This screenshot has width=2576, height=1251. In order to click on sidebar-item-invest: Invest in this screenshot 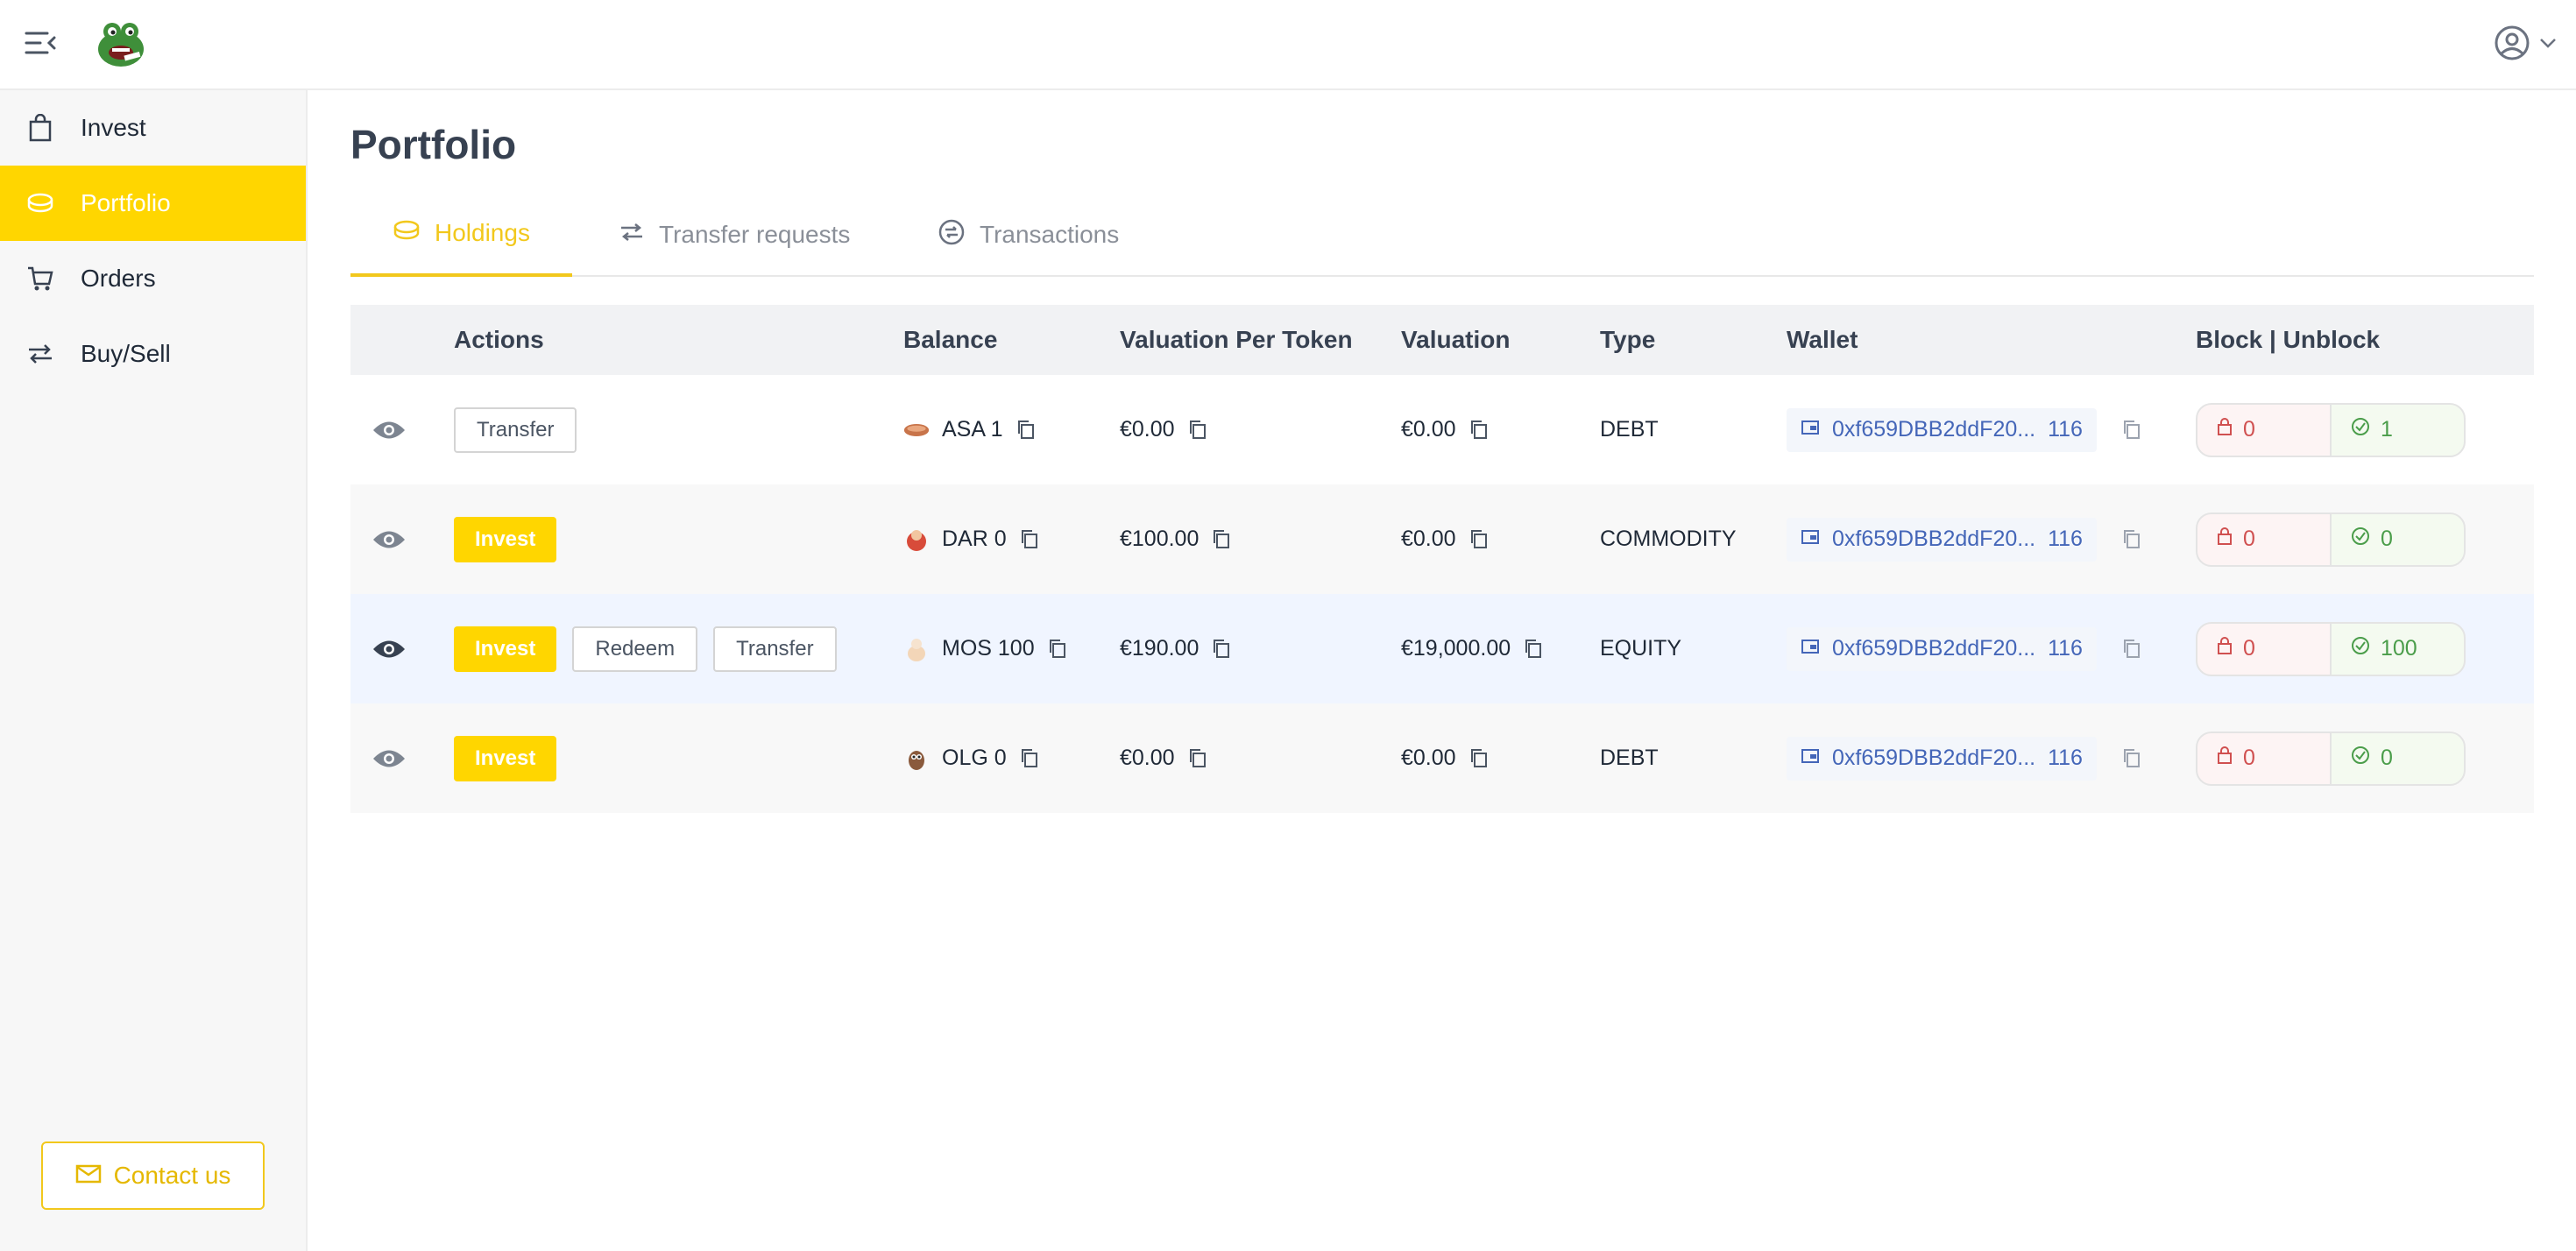, I will do `click(153, 128)`.